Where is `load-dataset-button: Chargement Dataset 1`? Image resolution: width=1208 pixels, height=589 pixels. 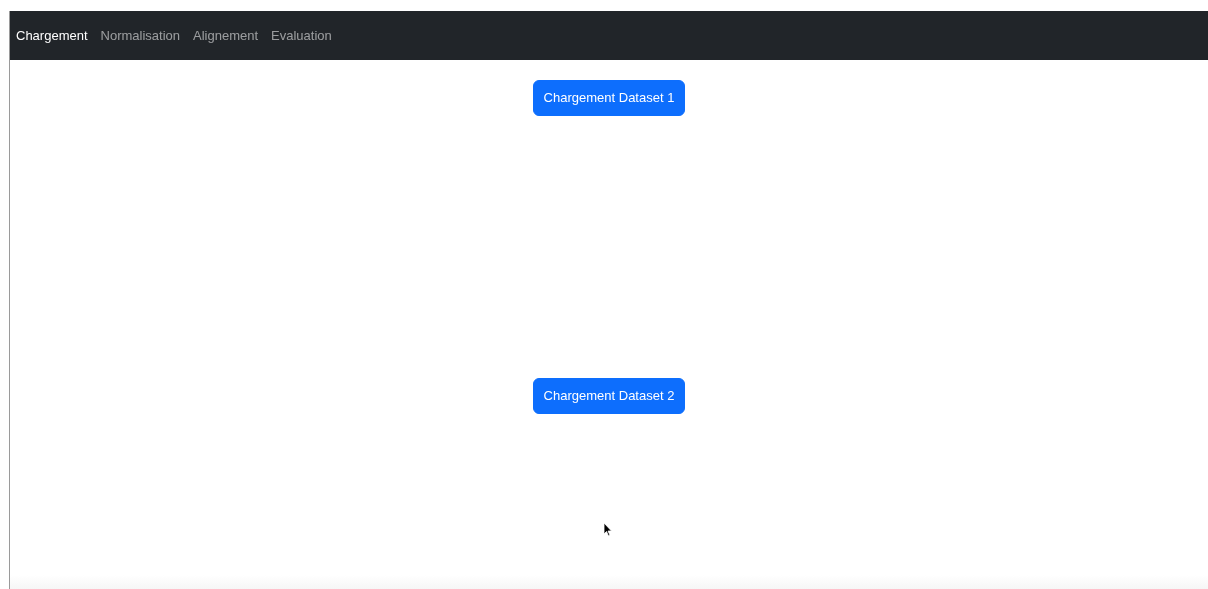 load-dataset-button: Chargement Dataset 1 is located at coordinates (609, 98).